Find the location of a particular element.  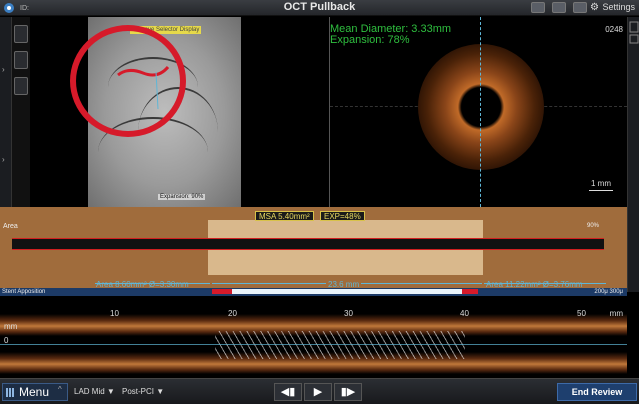

gear-icon: ⚙ is located at coordinates (594, 7).